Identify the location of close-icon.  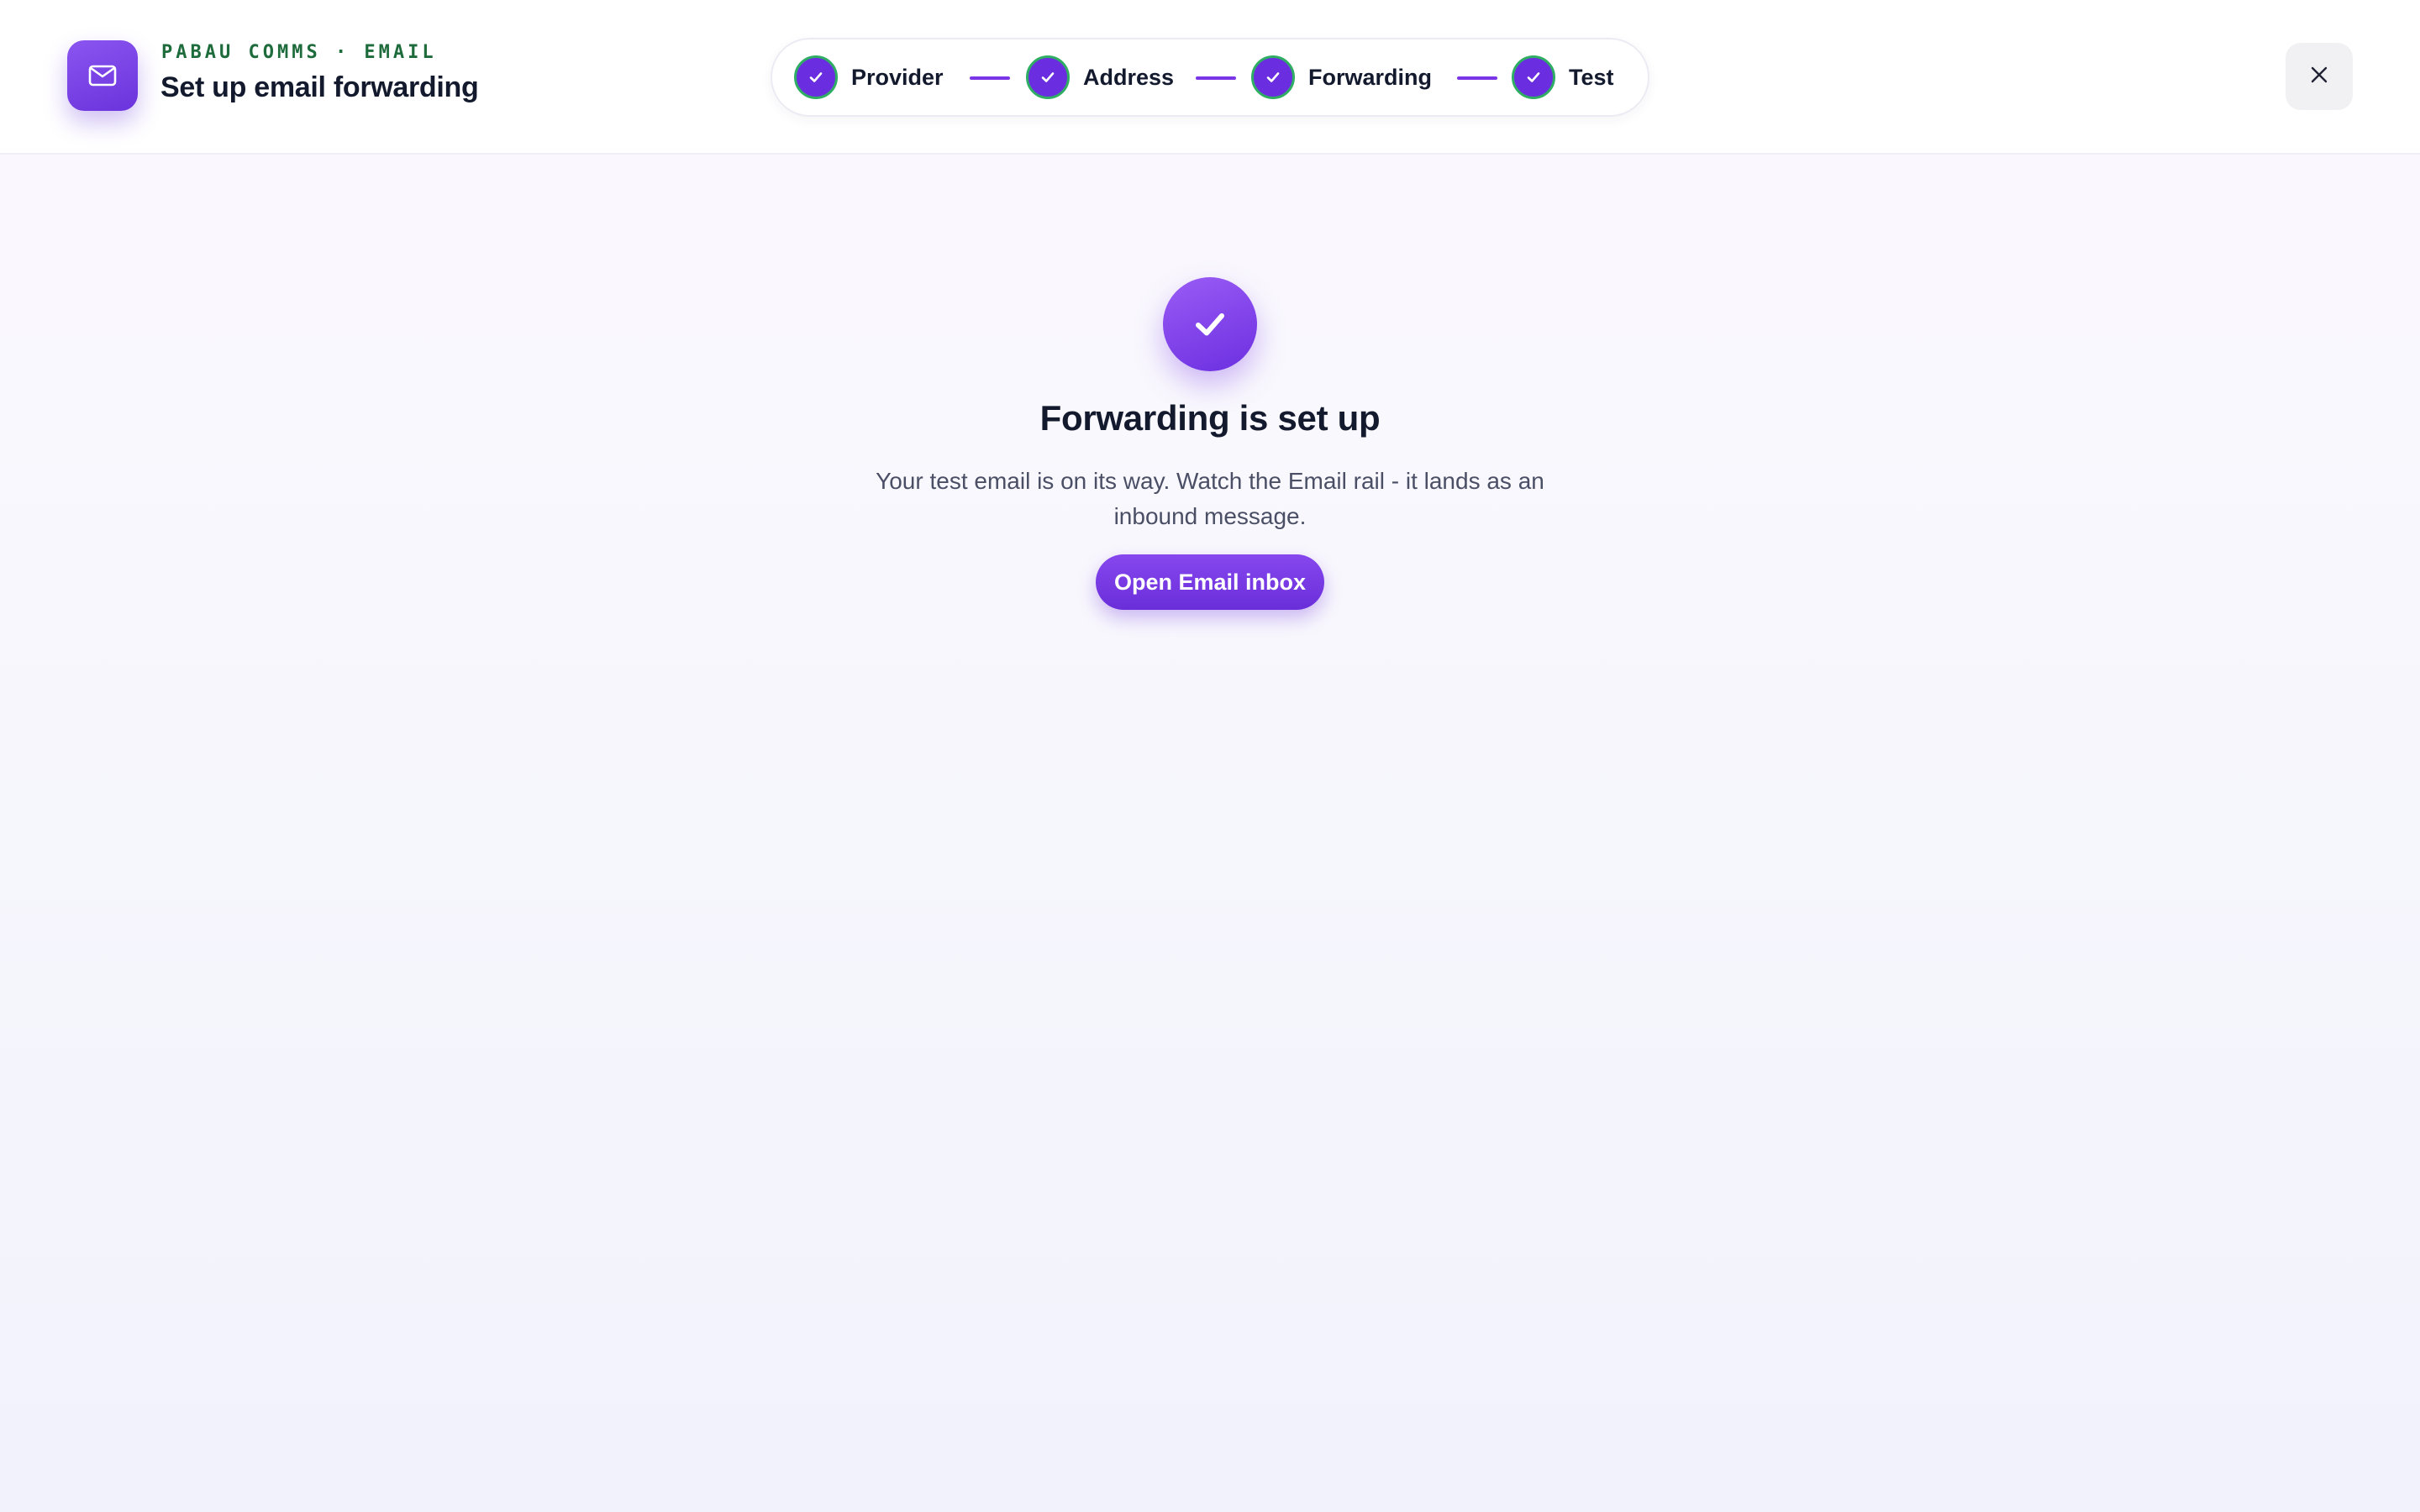
(2319, 77).